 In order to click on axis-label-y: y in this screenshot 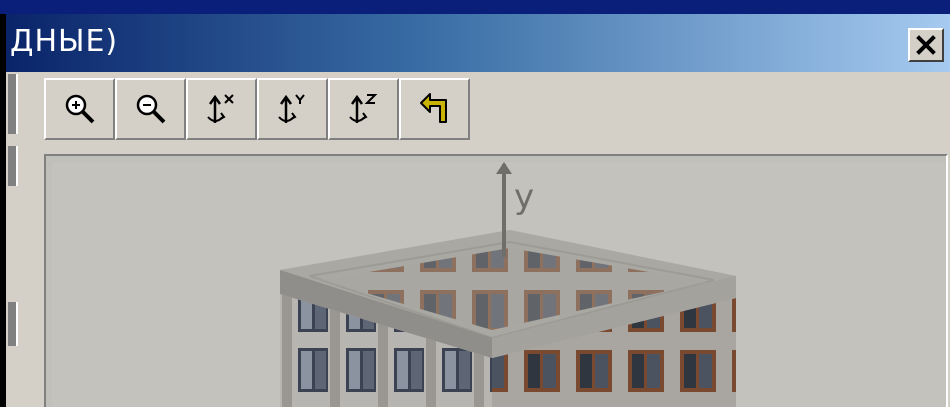, I will do `click(524, 197)`.